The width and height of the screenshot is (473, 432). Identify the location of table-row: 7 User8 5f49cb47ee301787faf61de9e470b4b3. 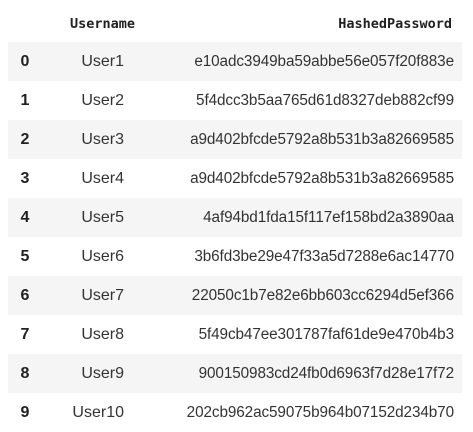
(235, 334).